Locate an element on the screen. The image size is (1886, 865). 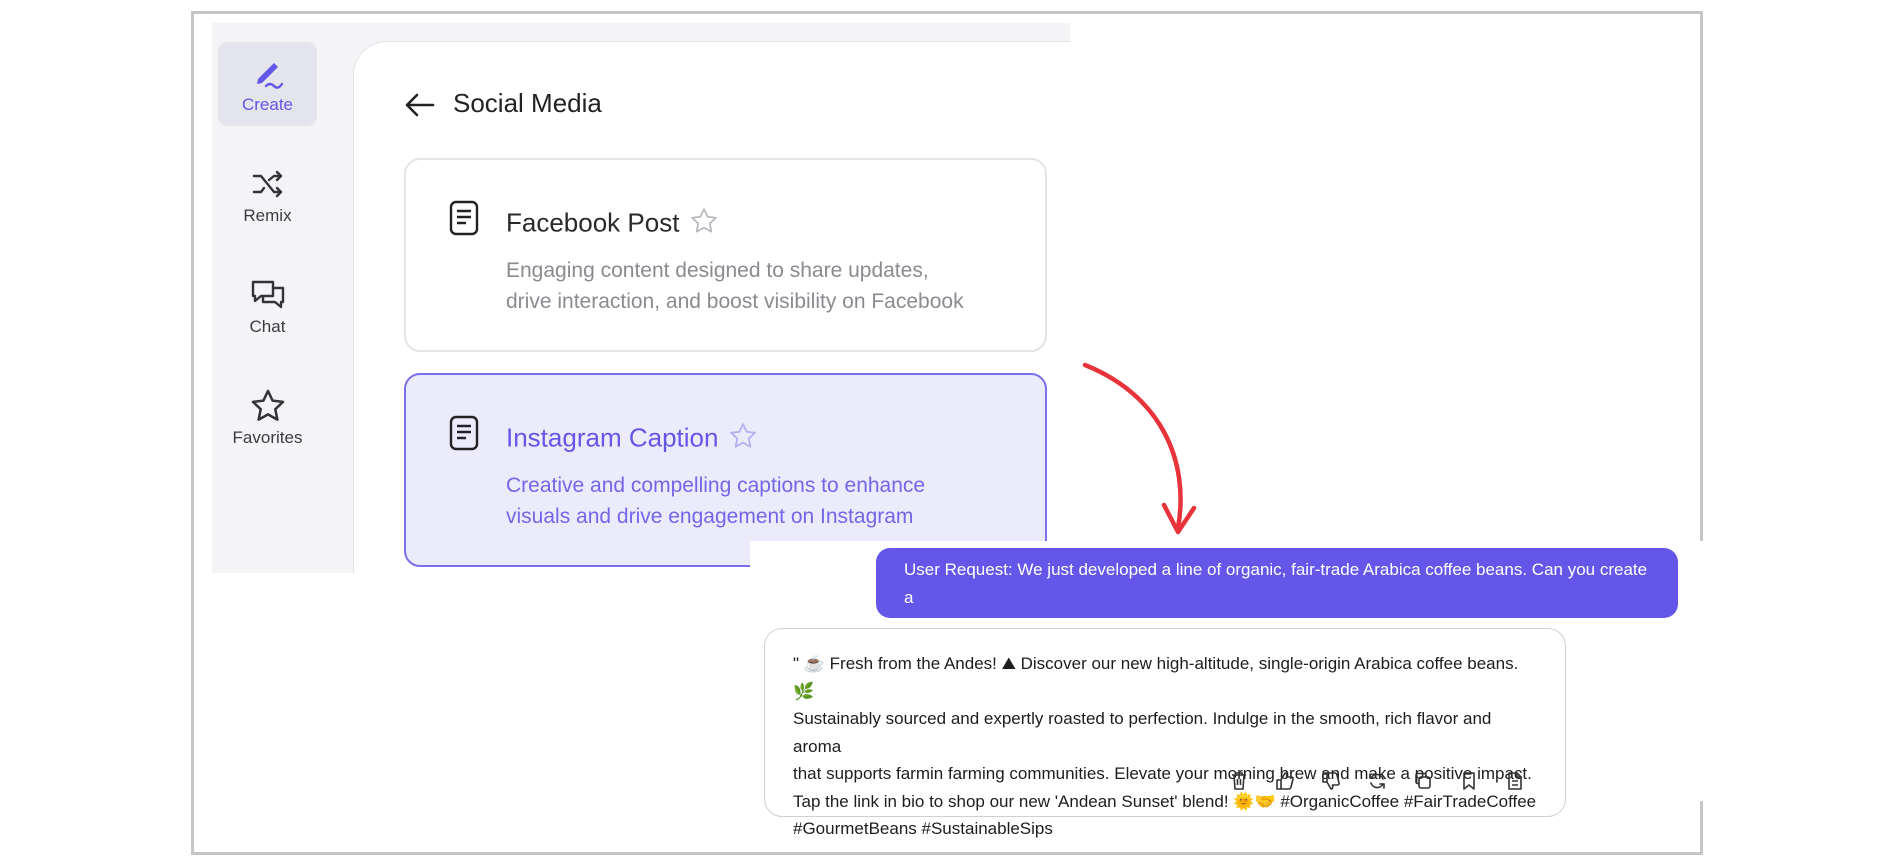
sidebar: Create Remix Chat Favorites is located at coordinates (282, 298).